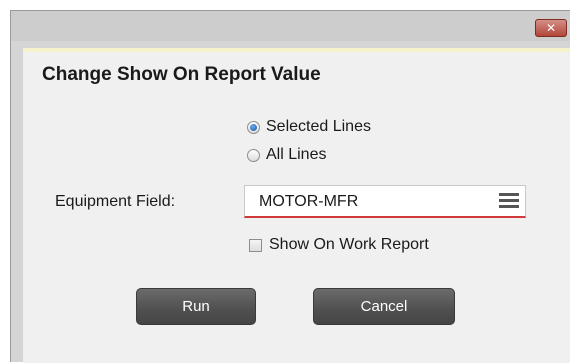 Image resolution: width=570 pixels, height=363 pixels. What do you see at coordinates (509, 201) in the screenshot?
I see `hamburger-menu-icon` at bounding box center [509, 201].